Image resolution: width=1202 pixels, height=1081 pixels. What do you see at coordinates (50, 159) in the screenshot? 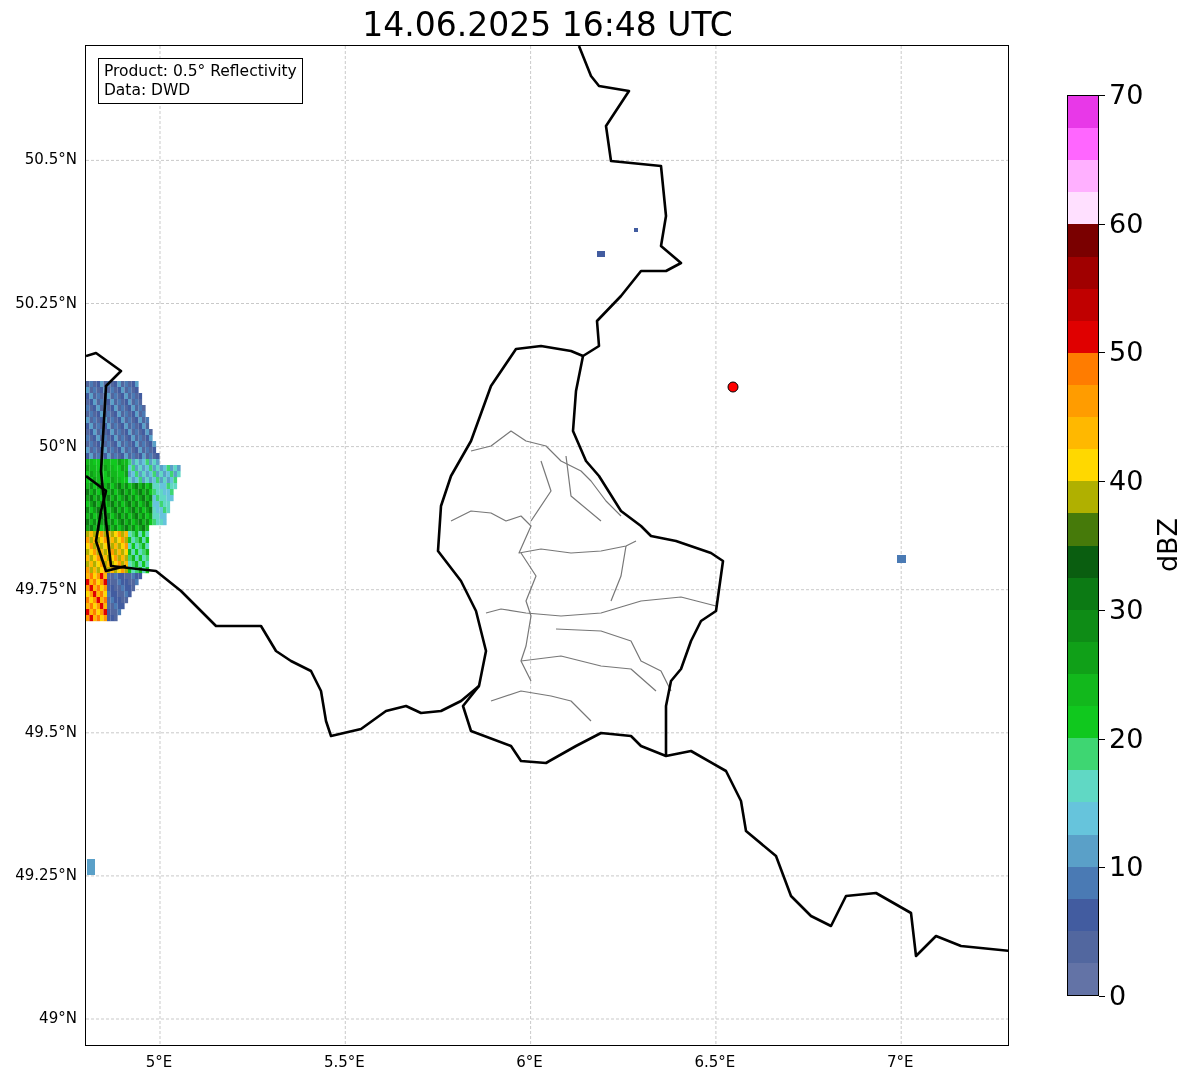
I see `latitude-label: 50.5°N` at bounding box center [50, 159].